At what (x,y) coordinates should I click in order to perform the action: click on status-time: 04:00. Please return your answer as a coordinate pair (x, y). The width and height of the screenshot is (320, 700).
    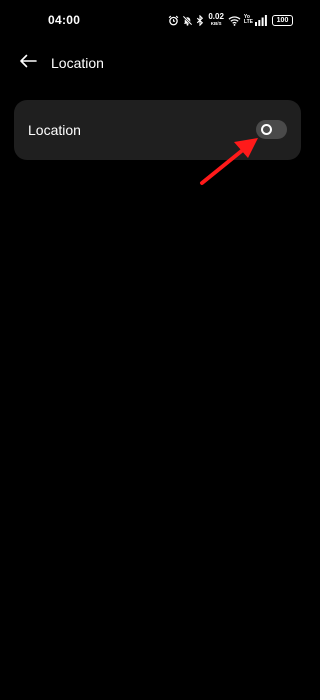
    Looking at the image, I should click on (64, 20).